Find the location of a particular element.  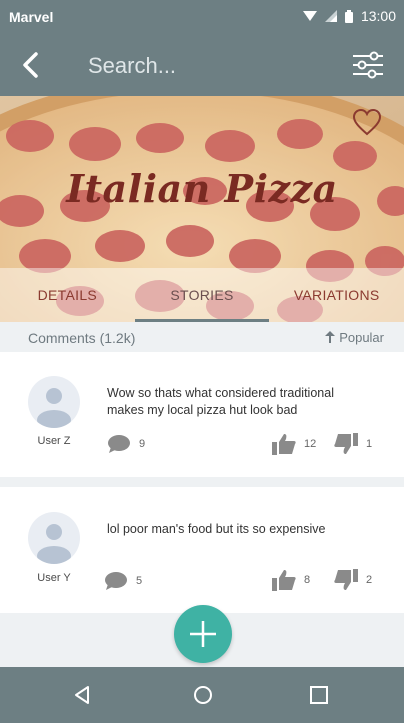

tab-label: DETAILS is located at coordinates (67, 295).